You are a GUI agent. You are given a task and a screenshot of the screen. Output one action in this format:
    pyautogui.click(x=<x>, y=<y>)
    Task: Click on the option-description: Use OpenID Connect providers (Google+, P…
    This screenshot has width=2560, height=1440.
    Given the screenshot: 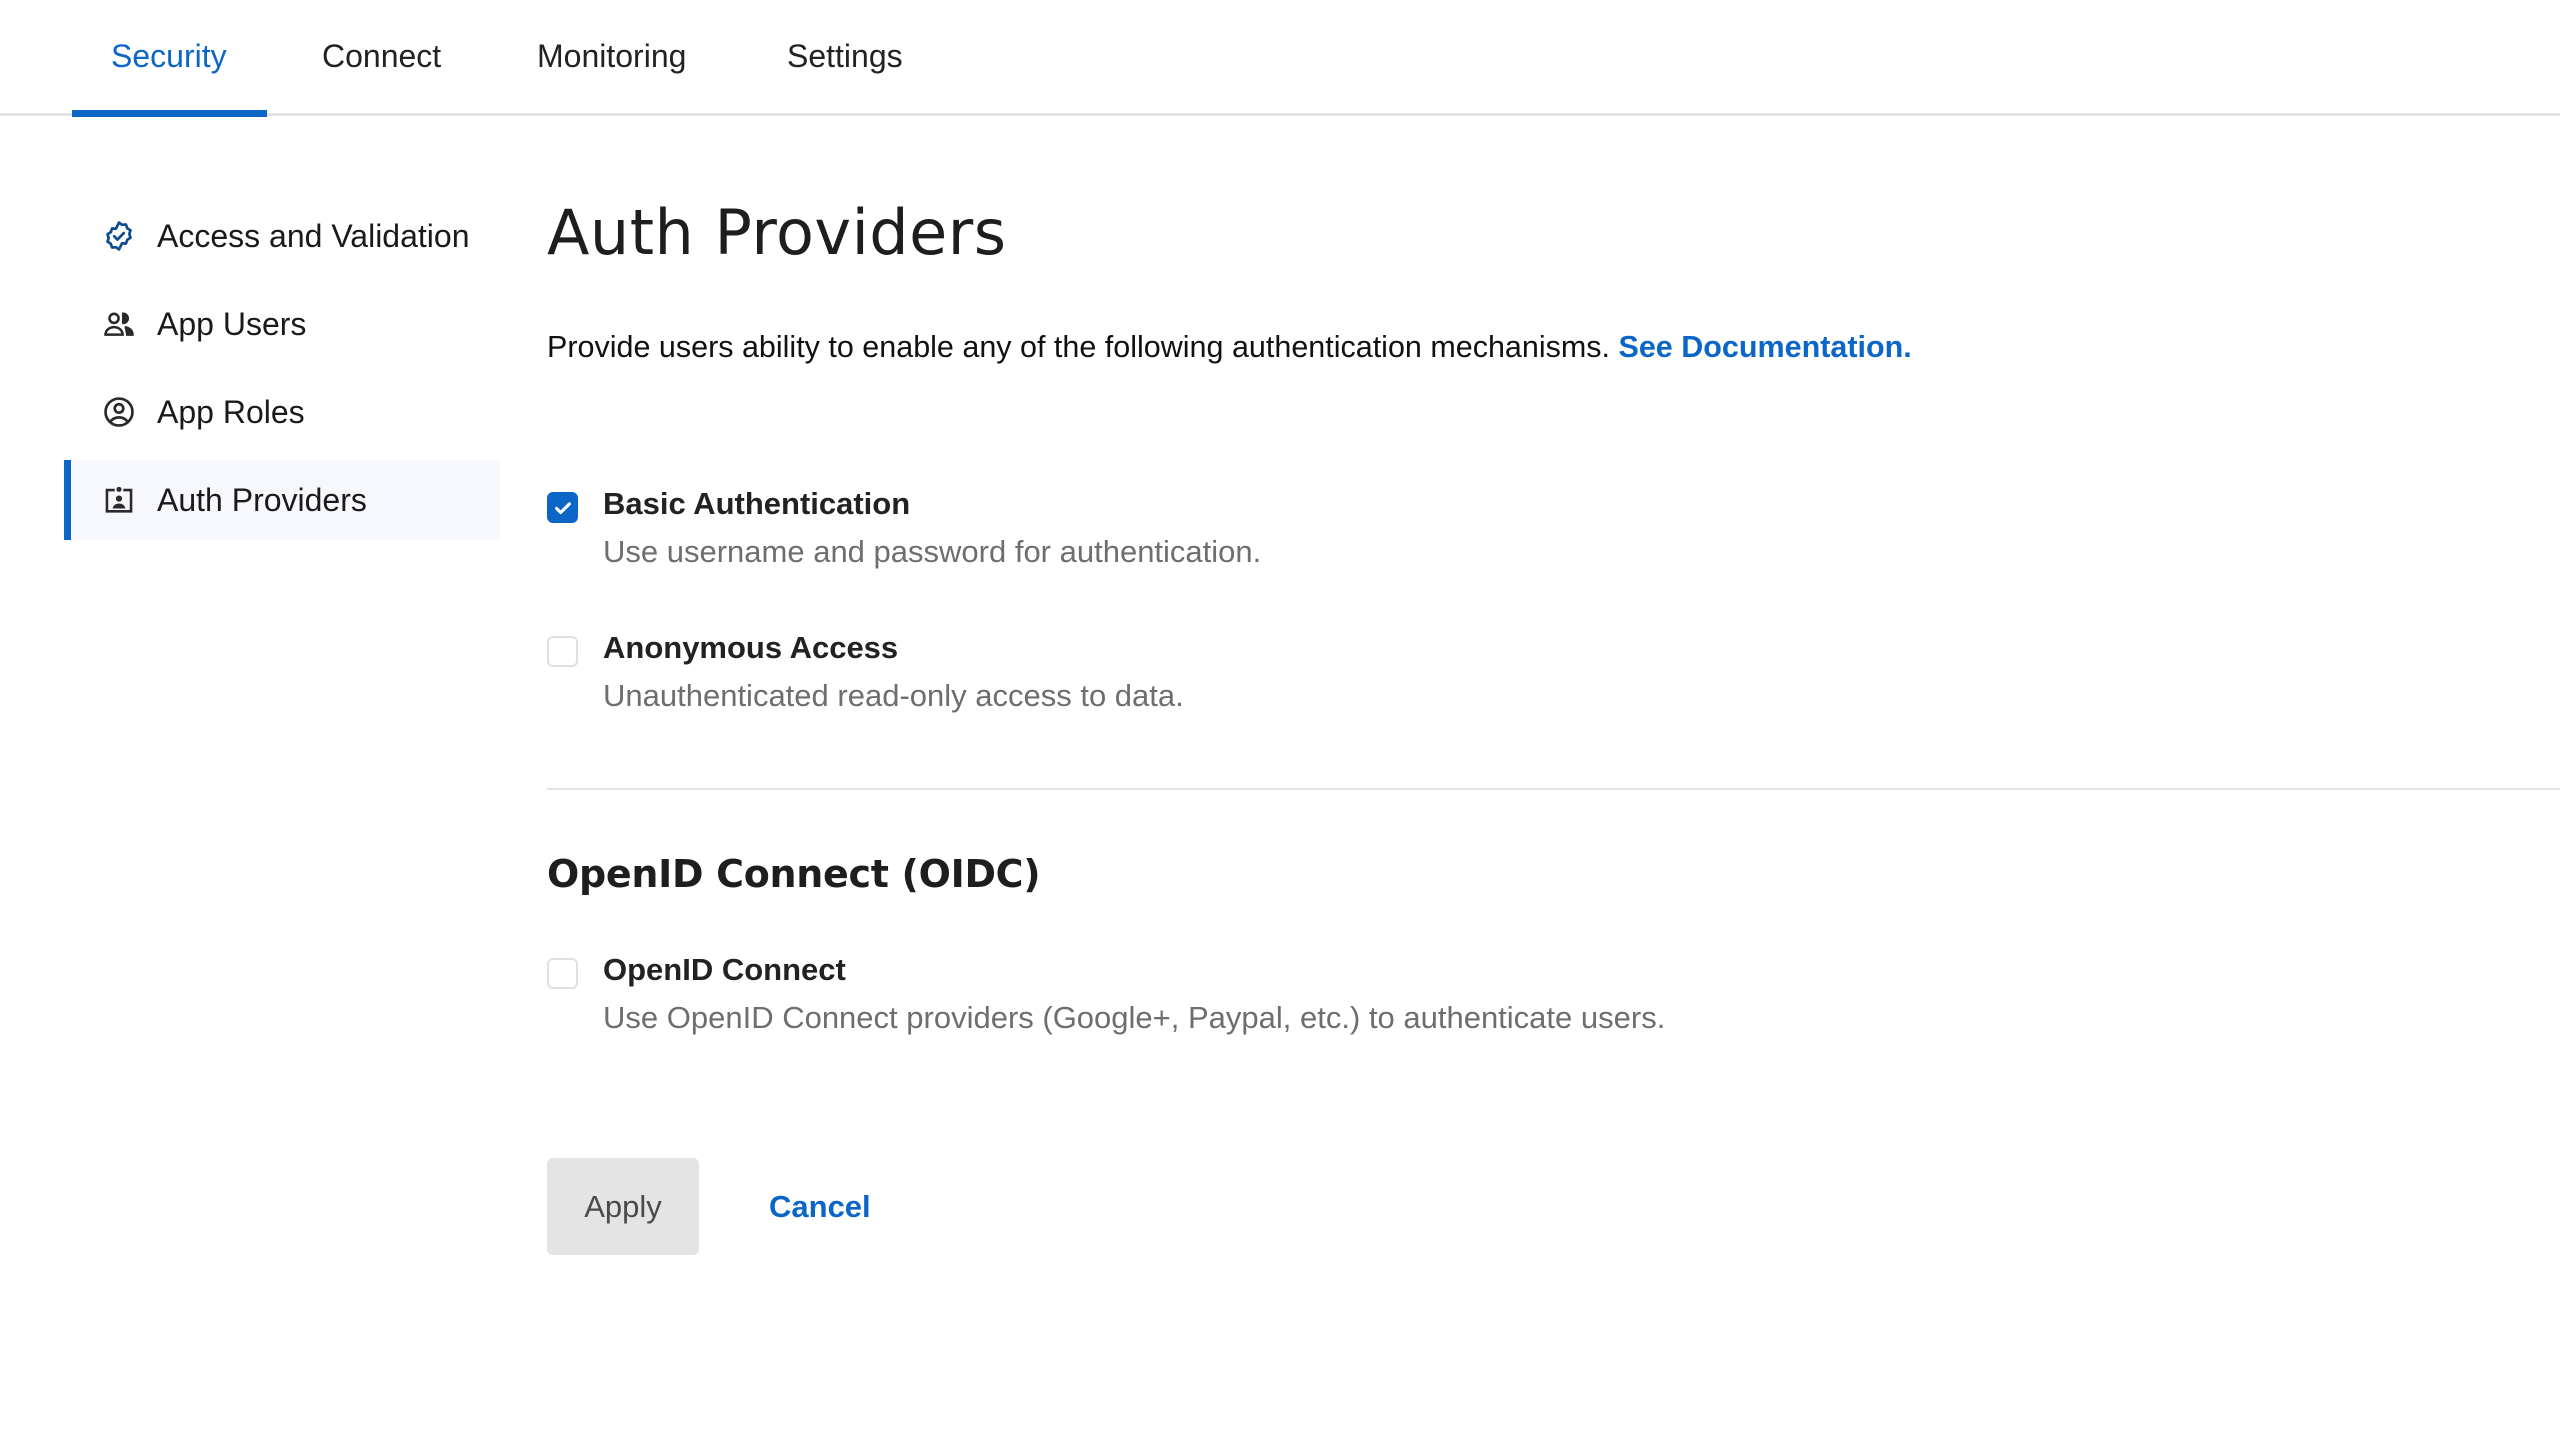 What is the action you would take?
    pyautogui.click(x=1134, y=1017)
    